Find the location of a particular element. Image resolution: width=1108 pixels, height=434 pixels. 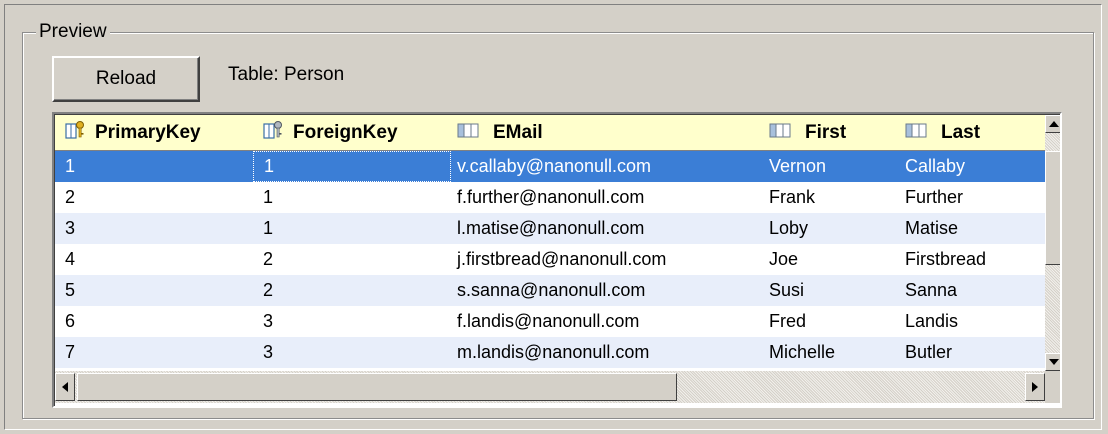

reload-button: Reload is located at coordinates (126, 79).